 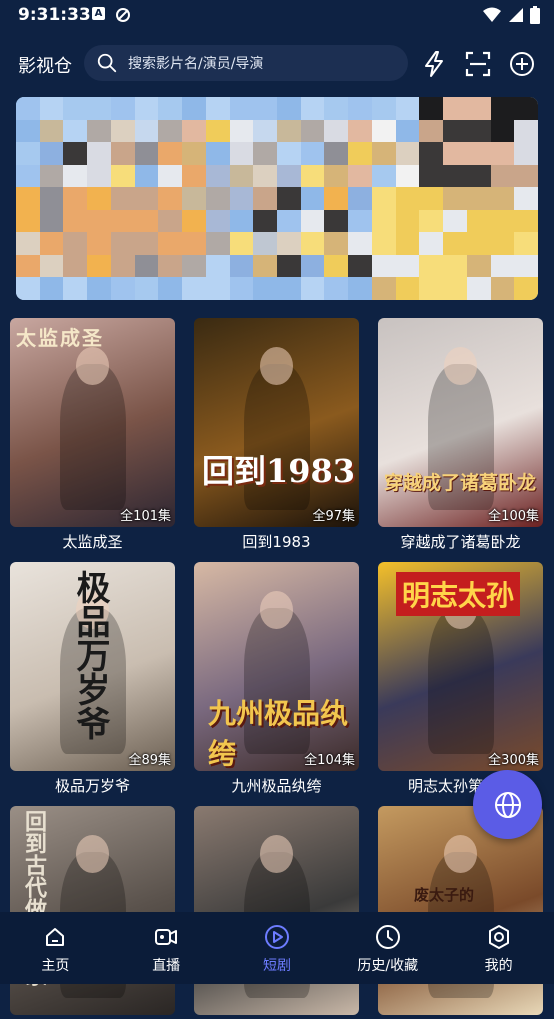 What do you see at coordinates (277, 948) in the screenshot?
I see `nav-item-play-circle: 短剧` at bounding box center [277, 948].